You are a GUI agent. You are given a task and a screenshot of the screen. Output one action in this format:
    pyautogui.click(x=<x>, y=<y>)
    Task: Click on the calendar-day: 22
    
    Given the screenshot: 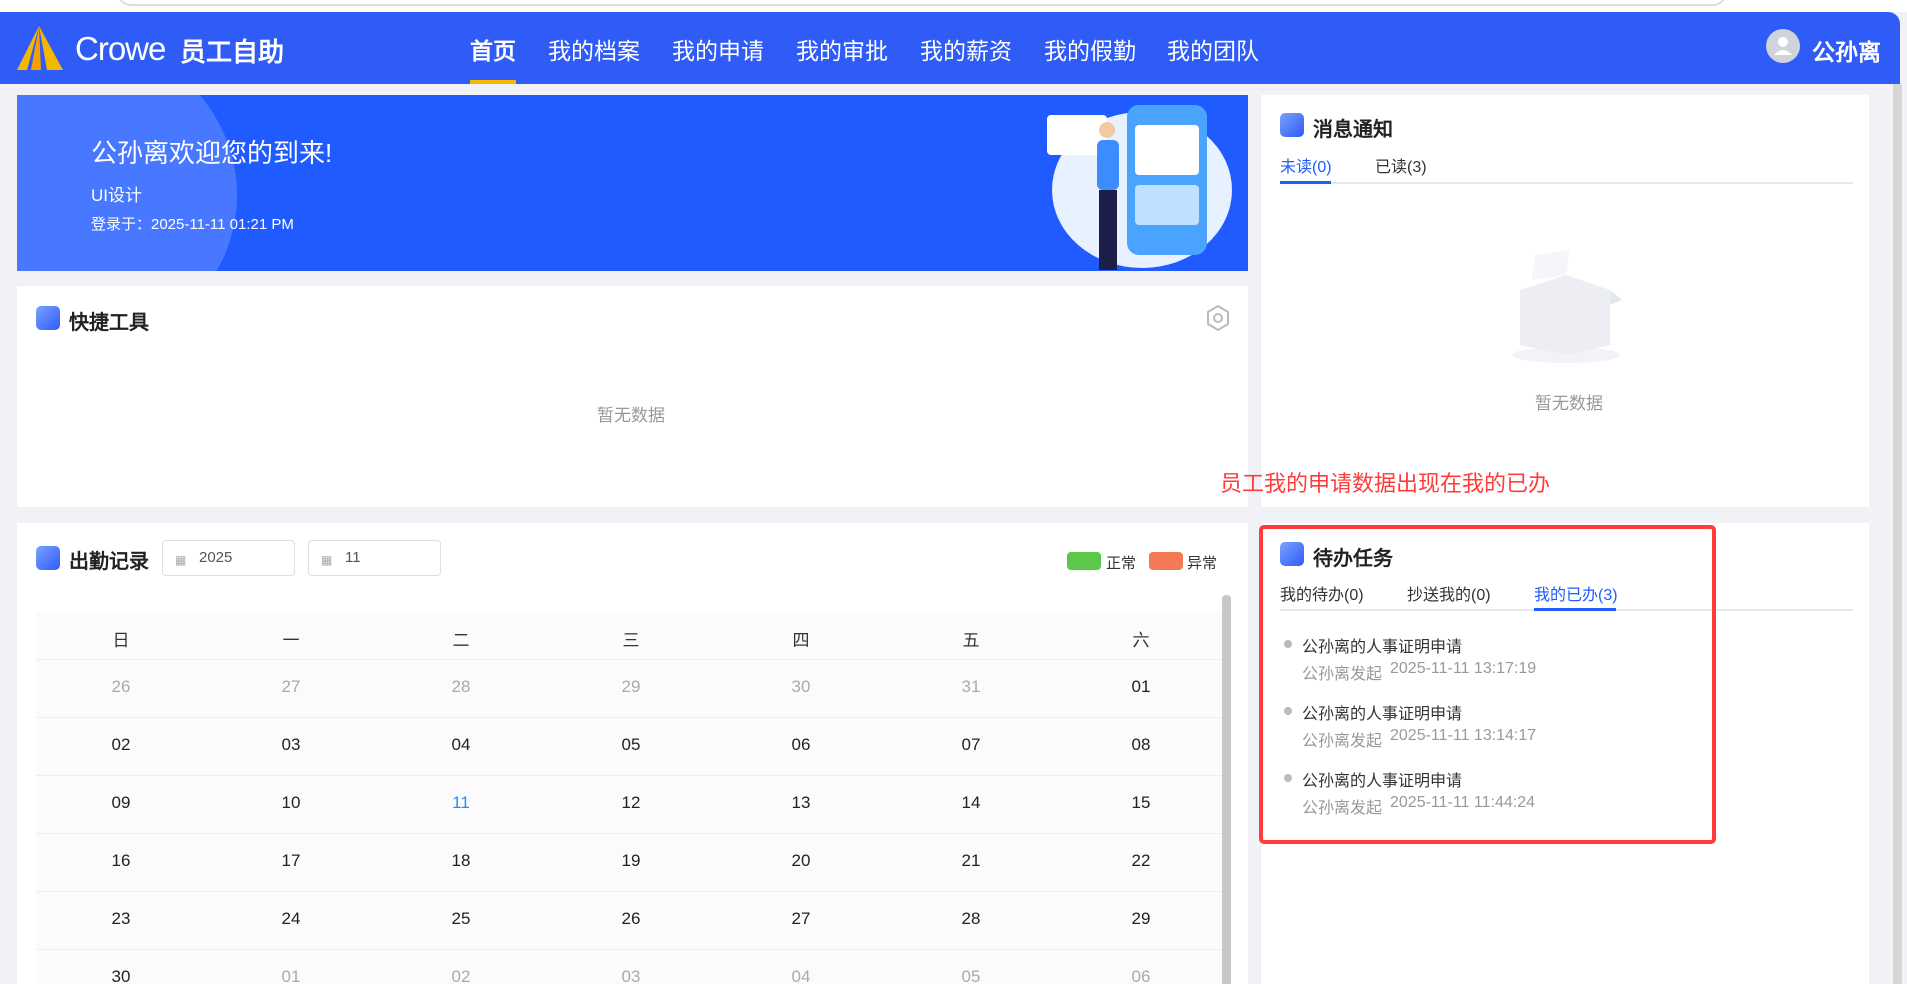 What is the action you would take?
    pyautogui.click(x=1141, y=861)
    